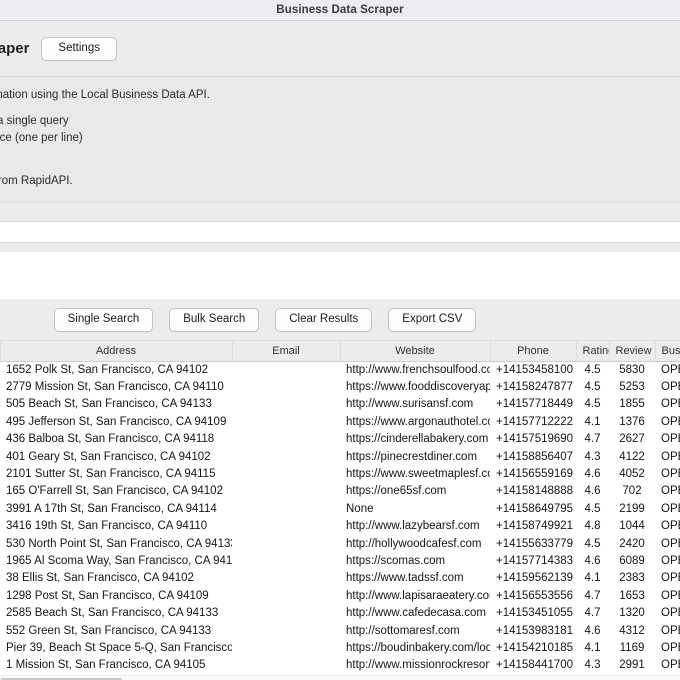  Describe the element at coordinates (593, 351) in the screenshot. I see `column-header-rating: Rating` at that location.